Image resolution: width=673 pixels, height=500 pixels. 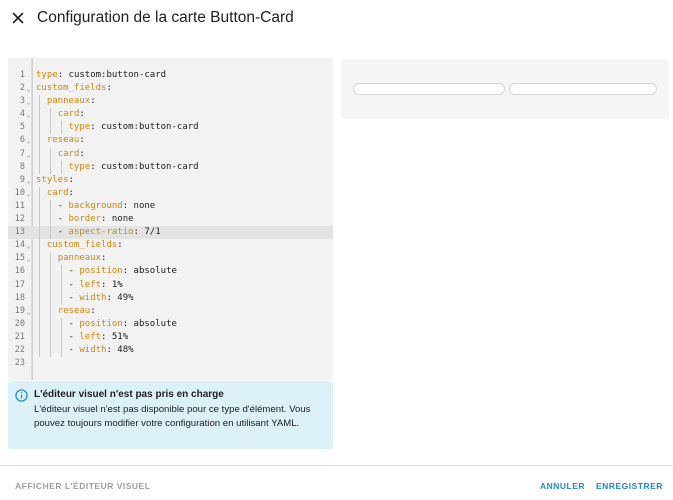 What do you see at coordinates (22, 140) in the screenshot?
I see `line-number: 6` at bounding box center [22, 140].